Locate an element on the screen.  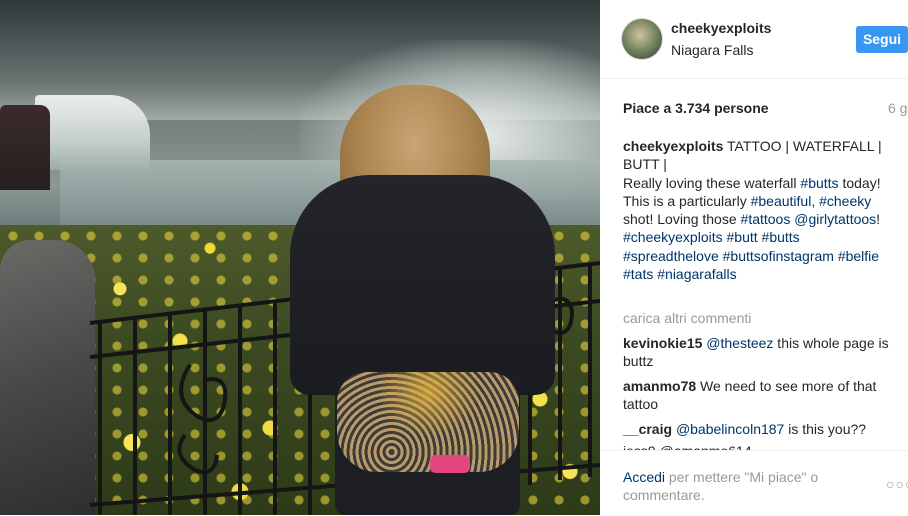
caption-hashtag: #spreadthelove is located at coordinates (671, 256).